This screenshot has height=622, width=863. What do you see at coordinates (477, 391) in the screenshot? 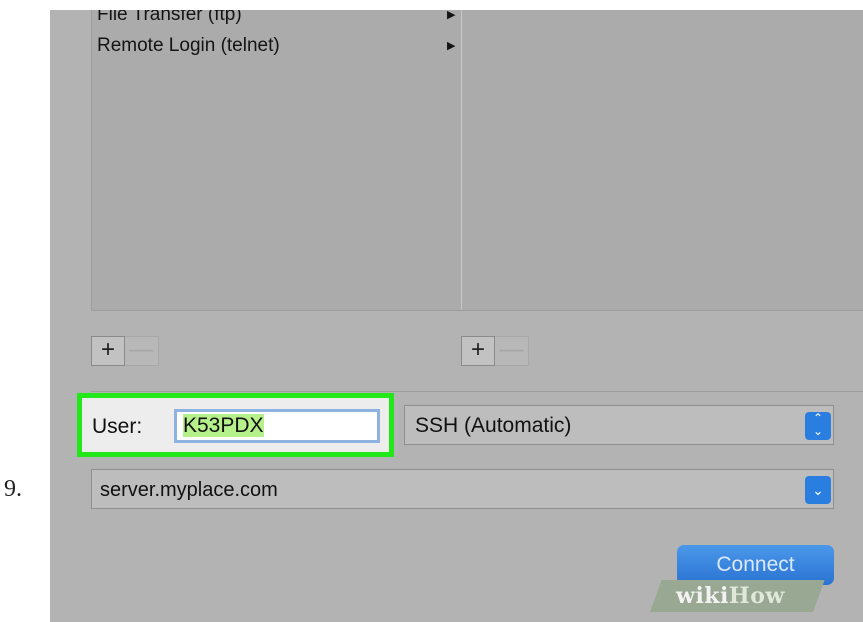
I see `separator` at bounding box center [477, 391].